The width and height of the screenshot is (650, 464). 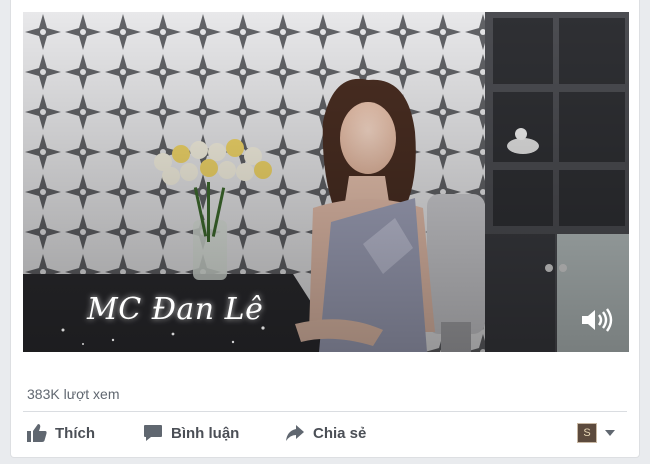 What do you see at coordinates (205, 433) in the screenshot?
I see `comment-label: Bình luận` at bounding box center [205, 433].